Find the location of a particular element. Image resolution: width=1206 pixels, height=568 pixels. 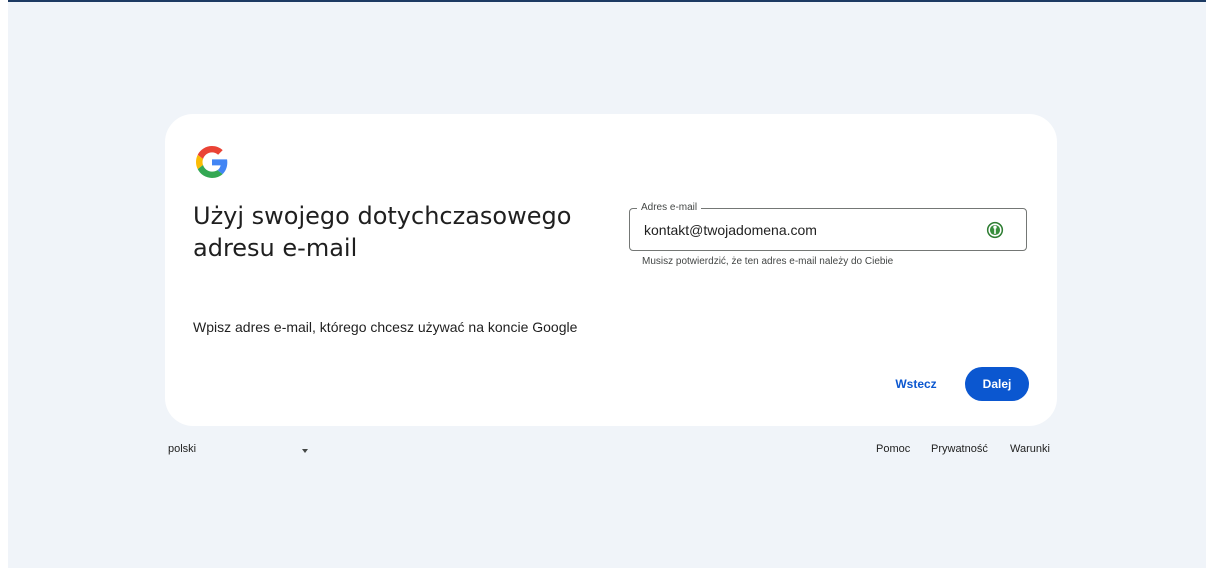

back-button: Wstecz is located at coordinates (916, 384).